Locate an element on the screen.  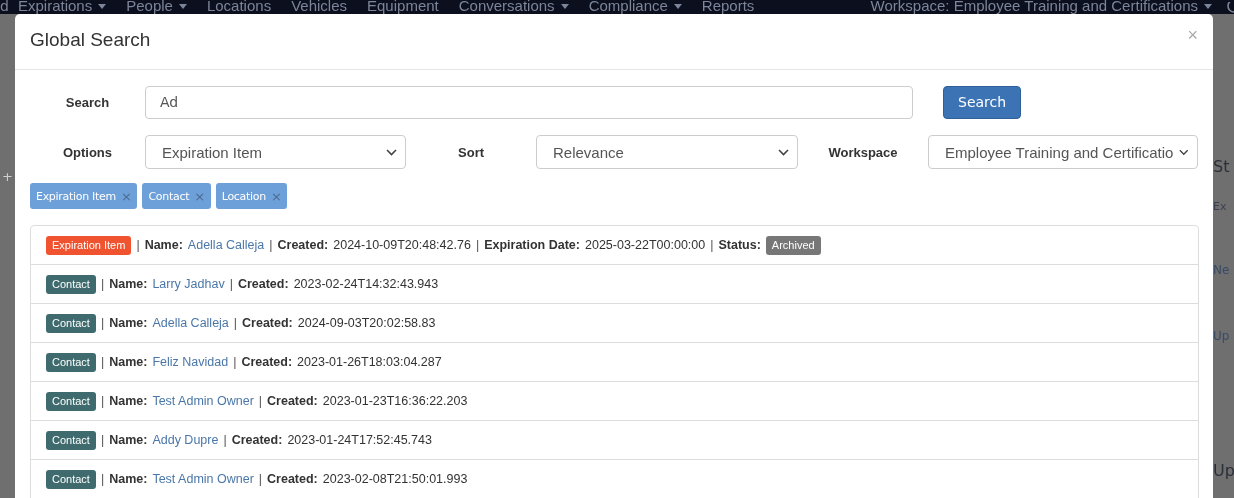
field-value: 2024-09-03T20:02:58.83 is located at coordinates (366, 323).